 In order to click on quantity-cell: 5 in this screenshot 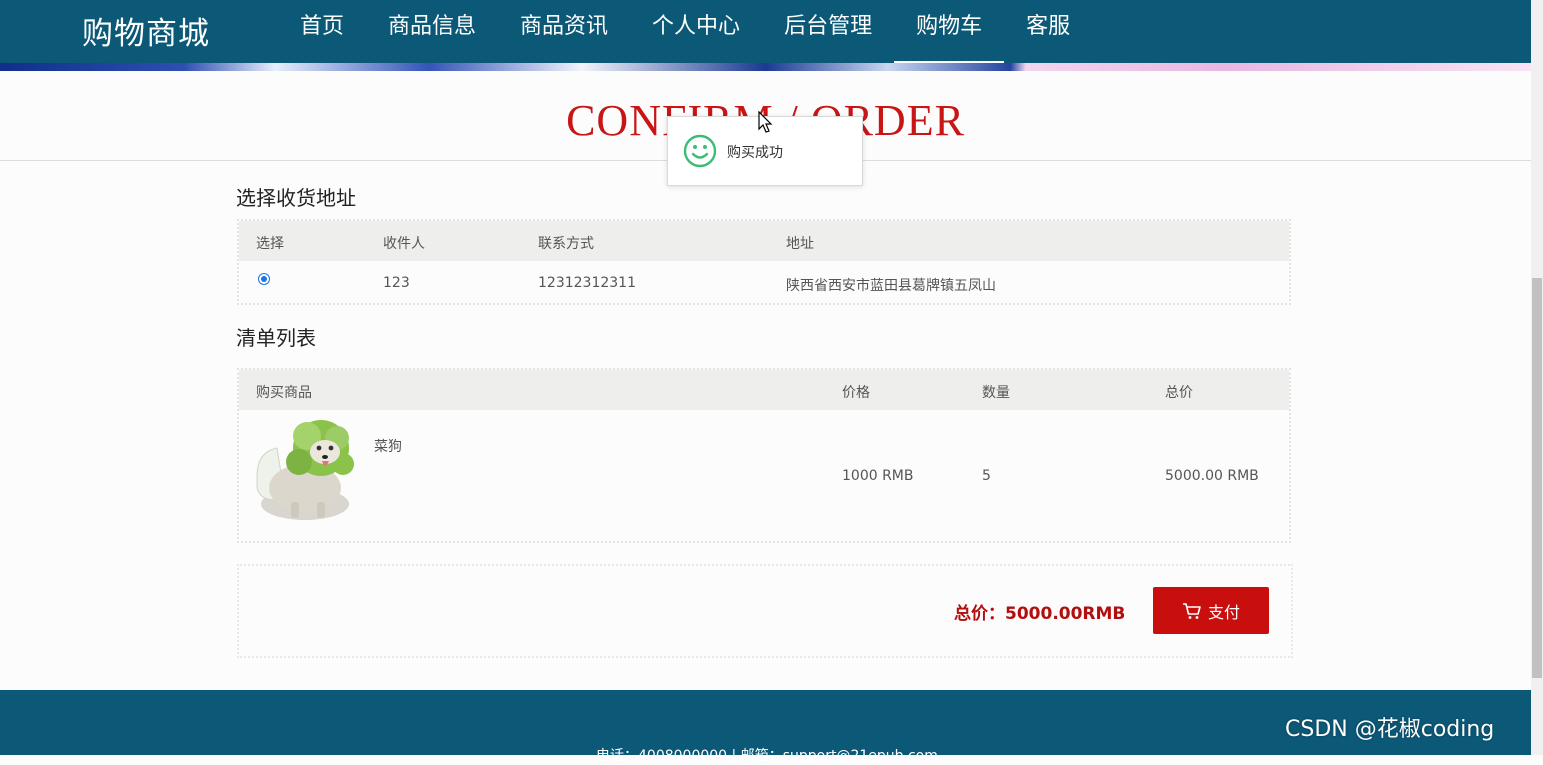, I will do `click(986, 476)`.